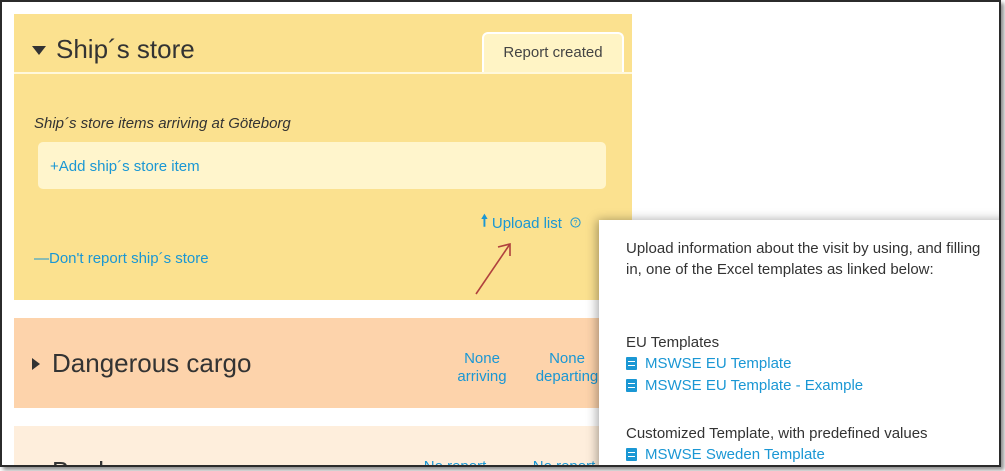 This screenshot has width=1005, height=471. What do you see at coordinates (162, 123) in the screenshot?
I see `ships-store-subtitle: Ship´s store items arriving at Göteborg` at bounding box center [162, 123].